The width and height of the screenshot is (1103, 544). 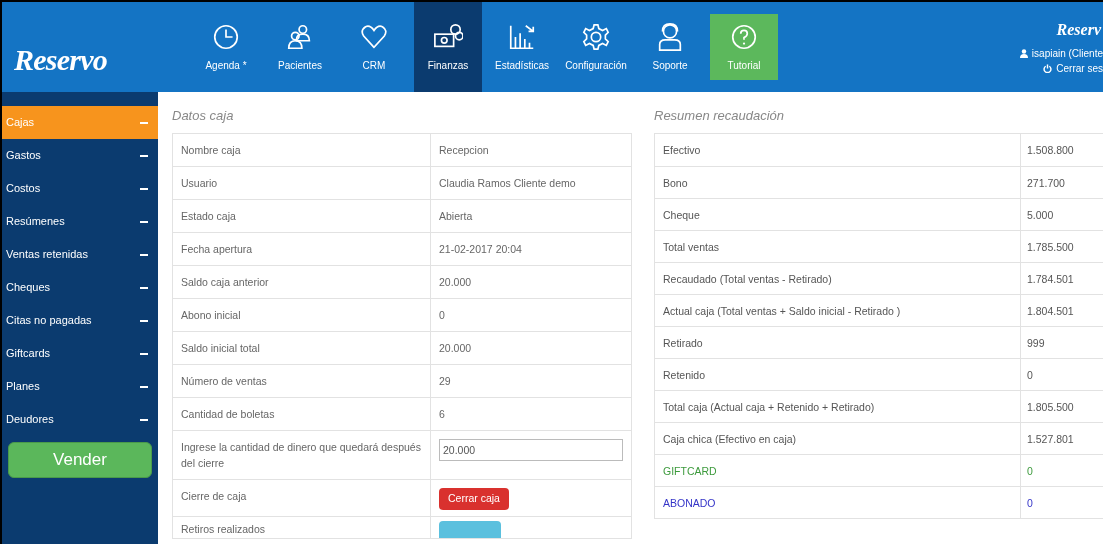 I want to click on brand-name: Reserv, so click(x=1079, y=30).